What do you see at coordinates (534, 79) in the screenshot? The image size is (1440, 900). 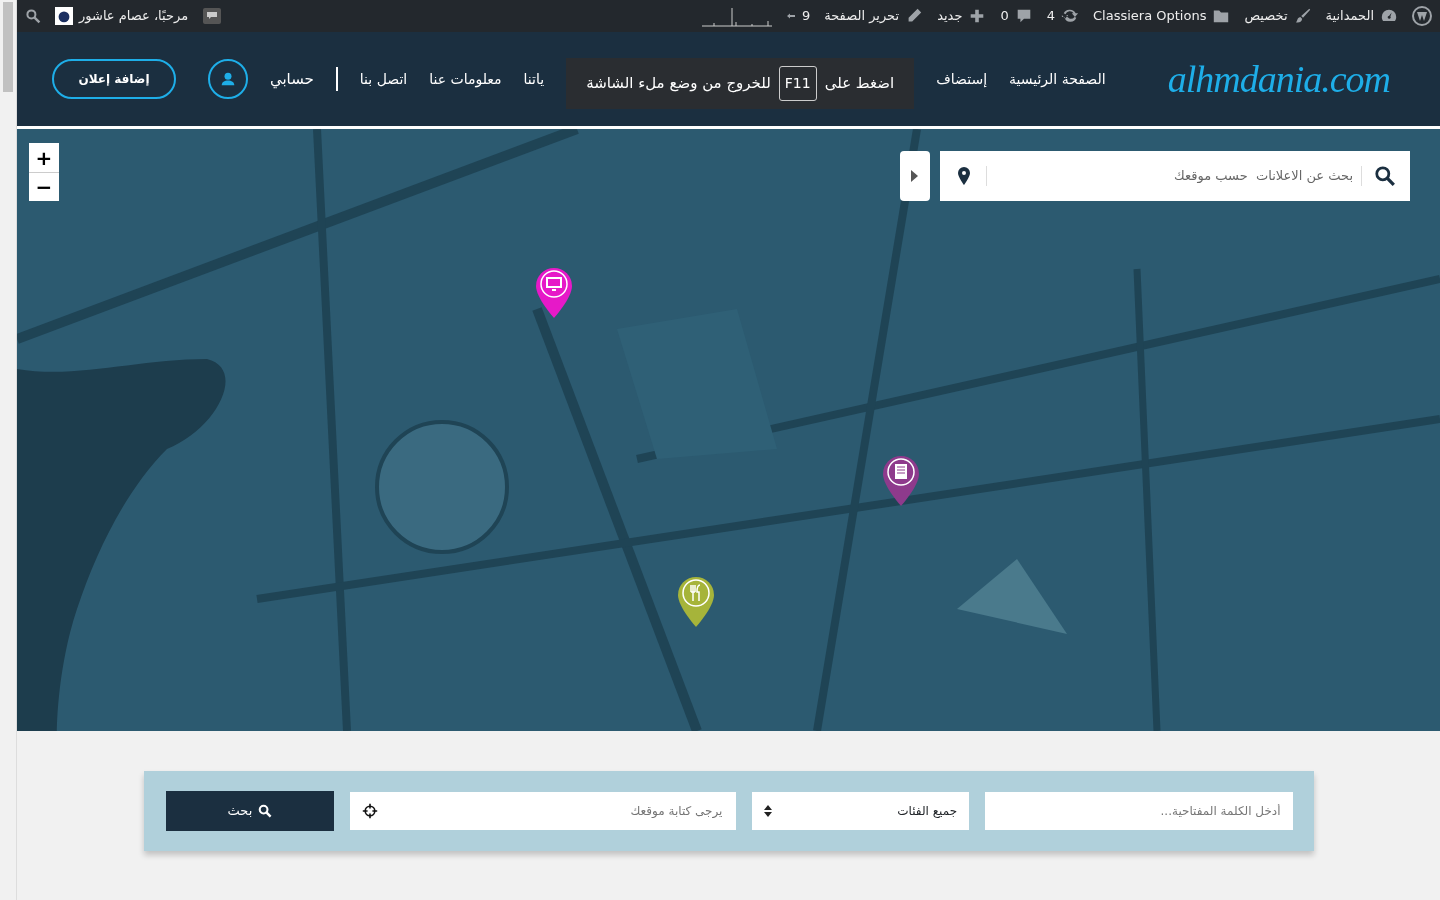 I see `nav-link: ياتنا` at bounding box center [534, 79].